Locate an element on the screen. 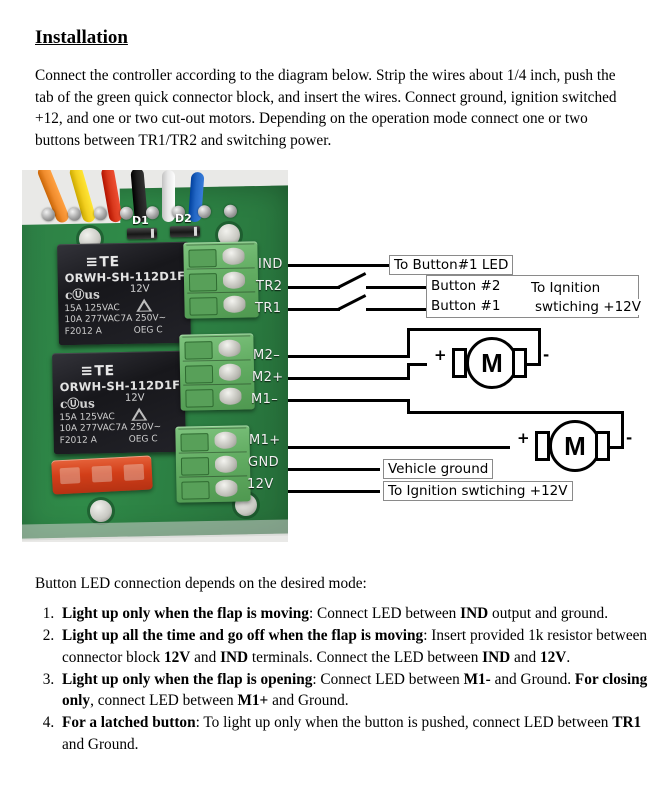 Image resolution: width=653 pixels, height=800 pixels. relay-1-rating-3: F2012 A is located at coordinates (83, 332).